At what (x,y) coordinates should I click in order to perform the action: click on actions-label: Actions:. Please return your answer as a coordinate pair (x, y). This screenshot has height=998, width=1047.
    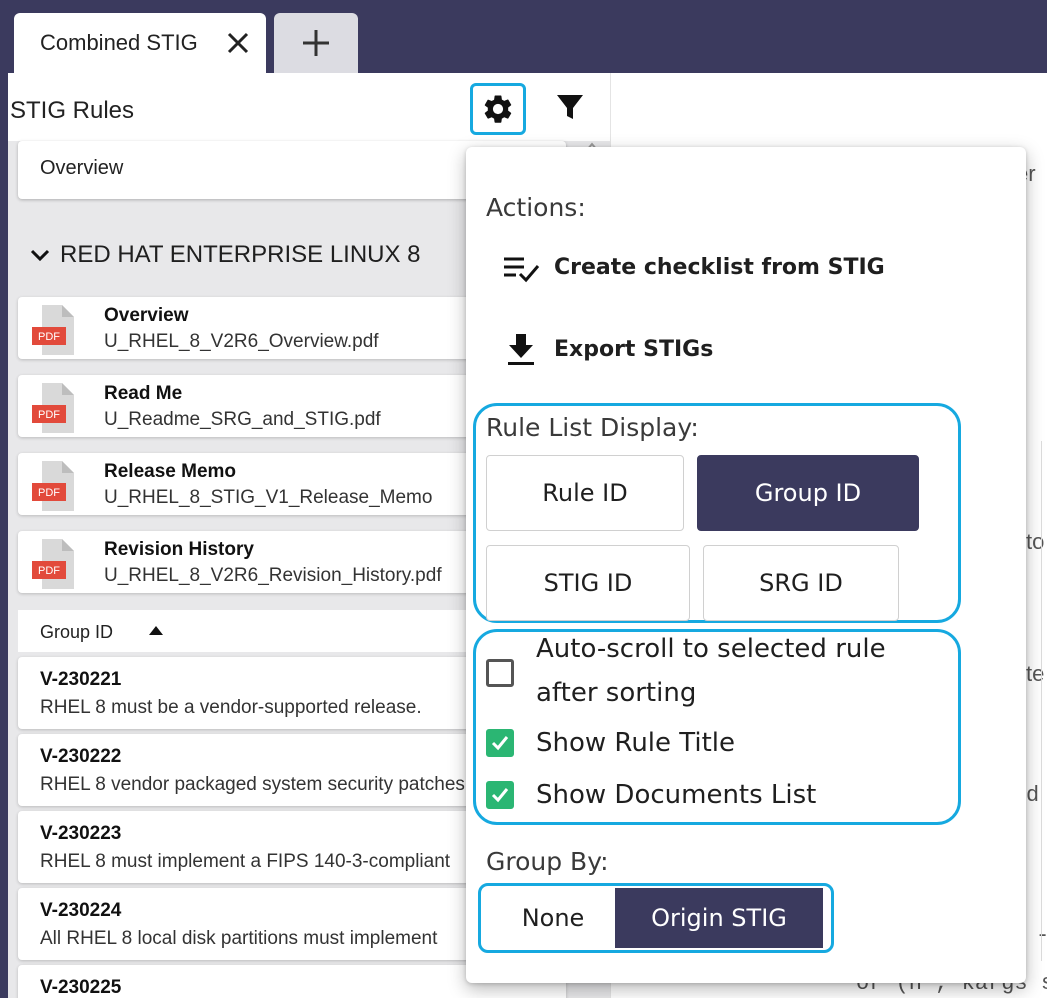
    Looking at the image, I should click on (536, 207).